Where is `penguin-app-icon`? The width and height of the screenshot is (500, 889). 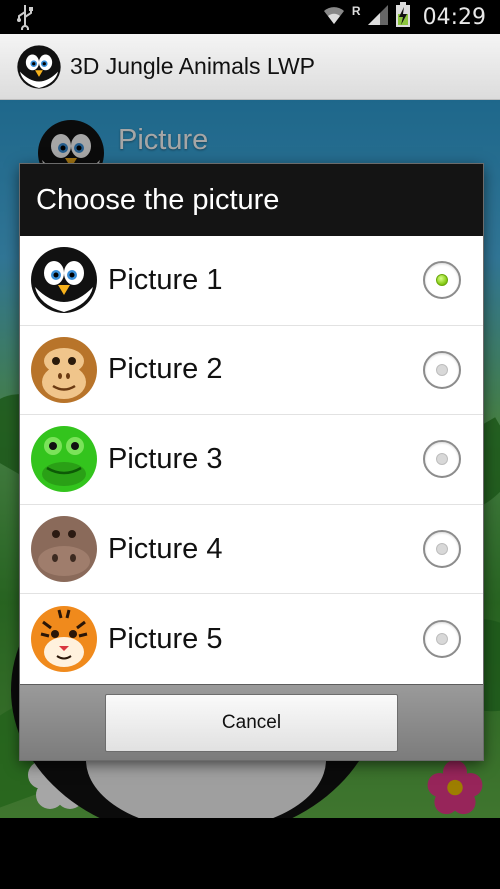
penguin-app-icon is located at coordinates (39, 67).